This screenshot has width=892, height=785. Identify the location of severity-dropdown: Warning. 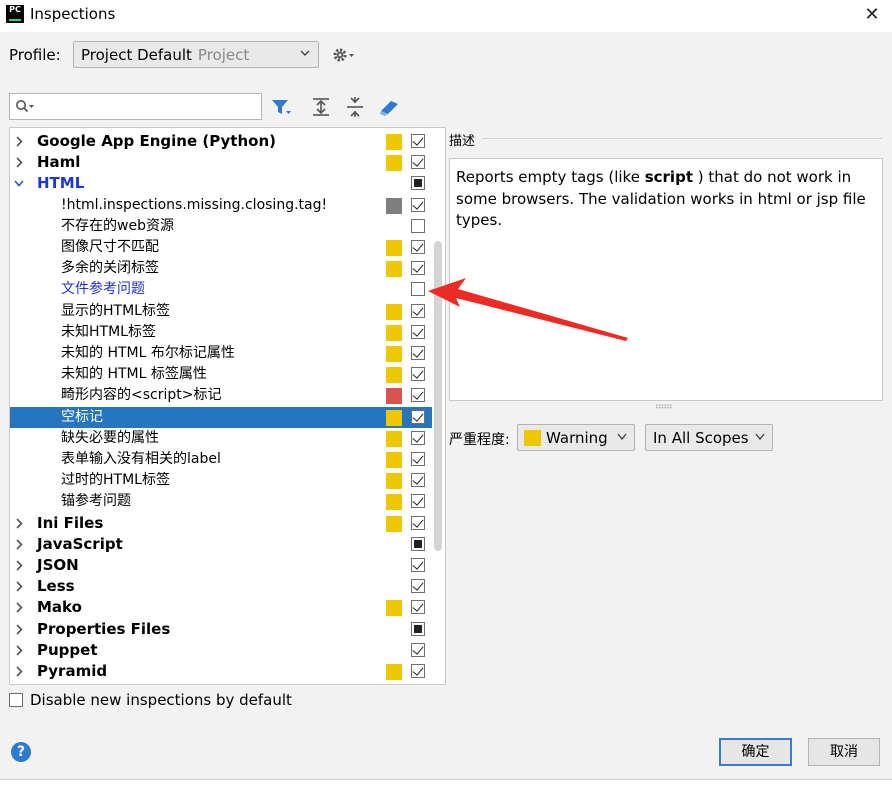
(576, 437).